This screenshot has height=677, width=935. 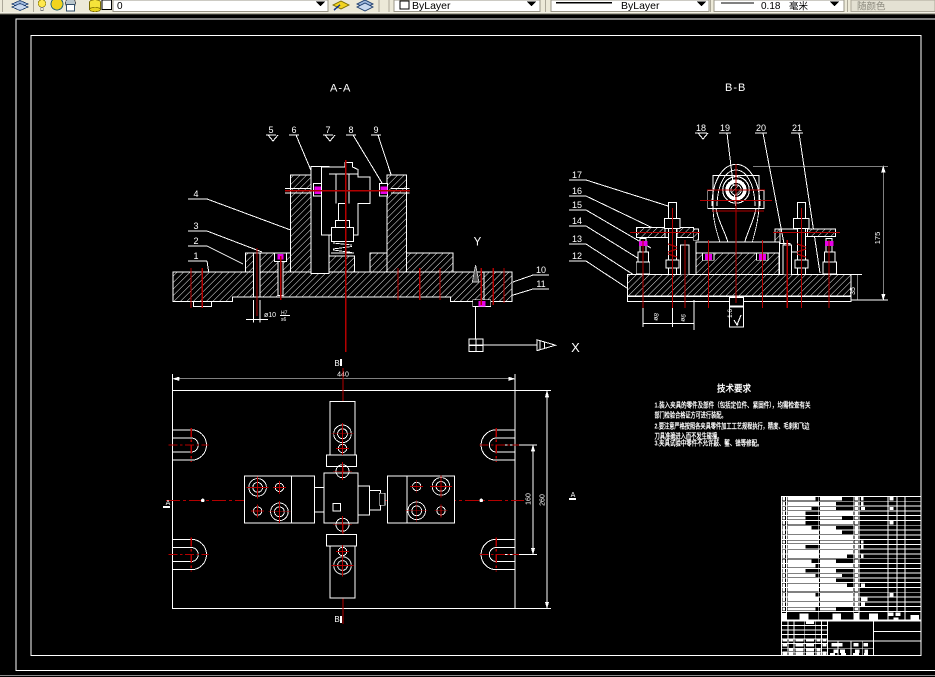 What do you see at coordinates (270, 315) in the screenshot?
I see `svg-text: ø10` at bounding box center [270, 315].